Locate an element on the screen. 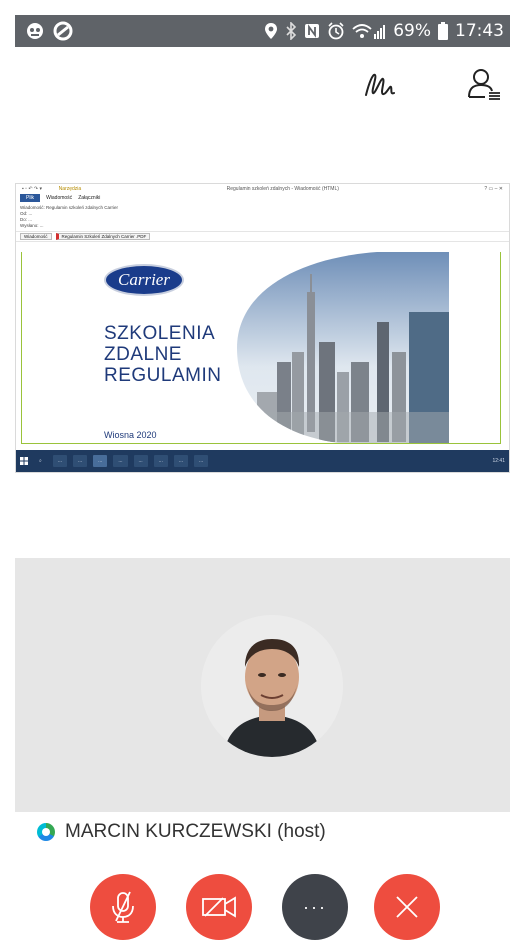 The width and height of the screenshot is (510, 949). status-bar: 69% 17:43 is located at coordinates (262, 31).